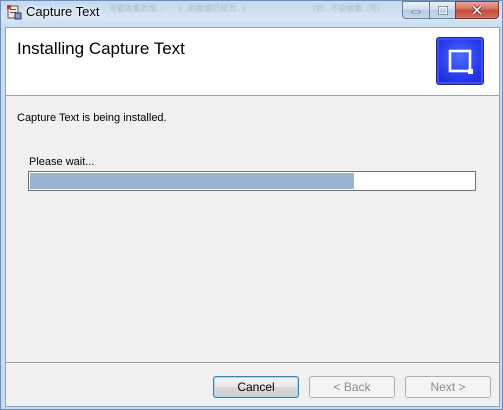  Describe the element at coordinates (346, 8) in the screenshot. I see `blurred-background-text: (如...不会收集...可)` at that location.